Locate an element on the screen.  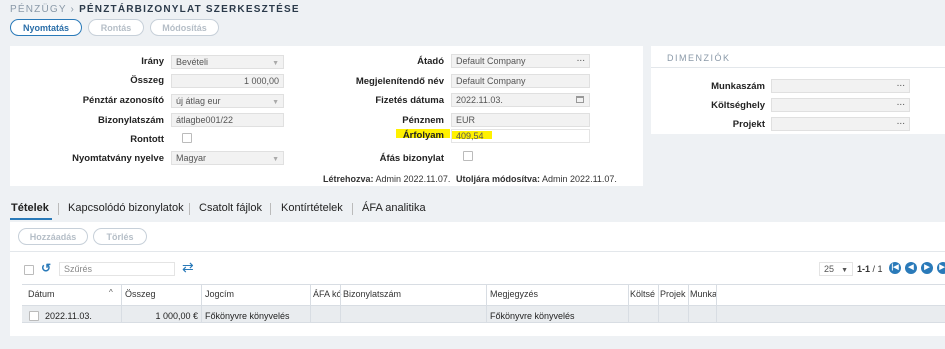
page-total: / 1 is located at coordinates (877, 269).